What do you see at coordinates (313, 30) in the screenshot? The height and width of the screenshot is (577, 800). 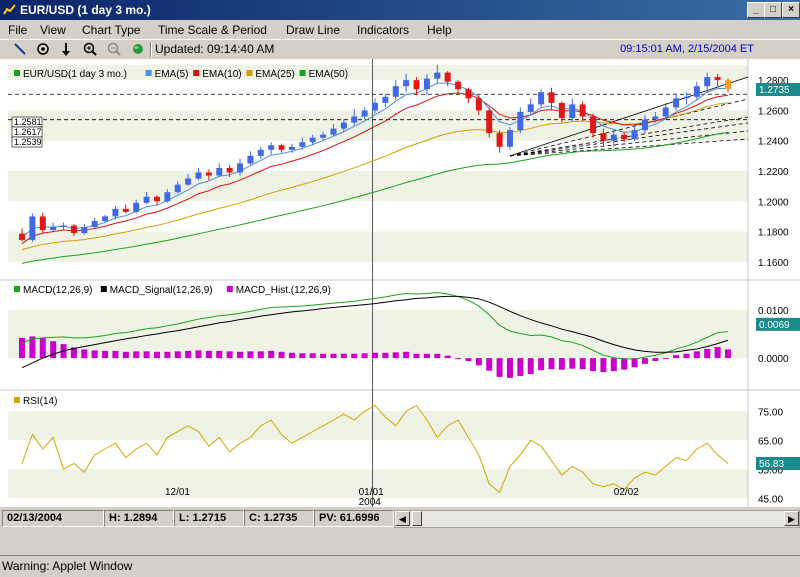 I see `menu-draw-line: Draw Line` at bounding box center [313, 30].